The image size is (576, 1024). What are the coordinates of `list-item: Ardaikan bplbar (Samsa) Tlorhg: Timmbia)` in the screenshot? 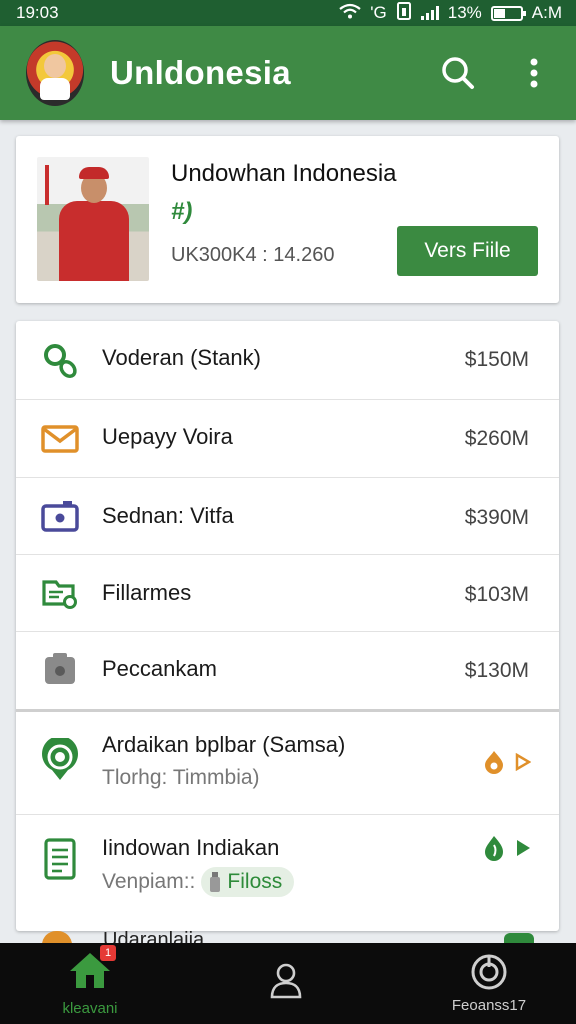 It's located at (287, 763).